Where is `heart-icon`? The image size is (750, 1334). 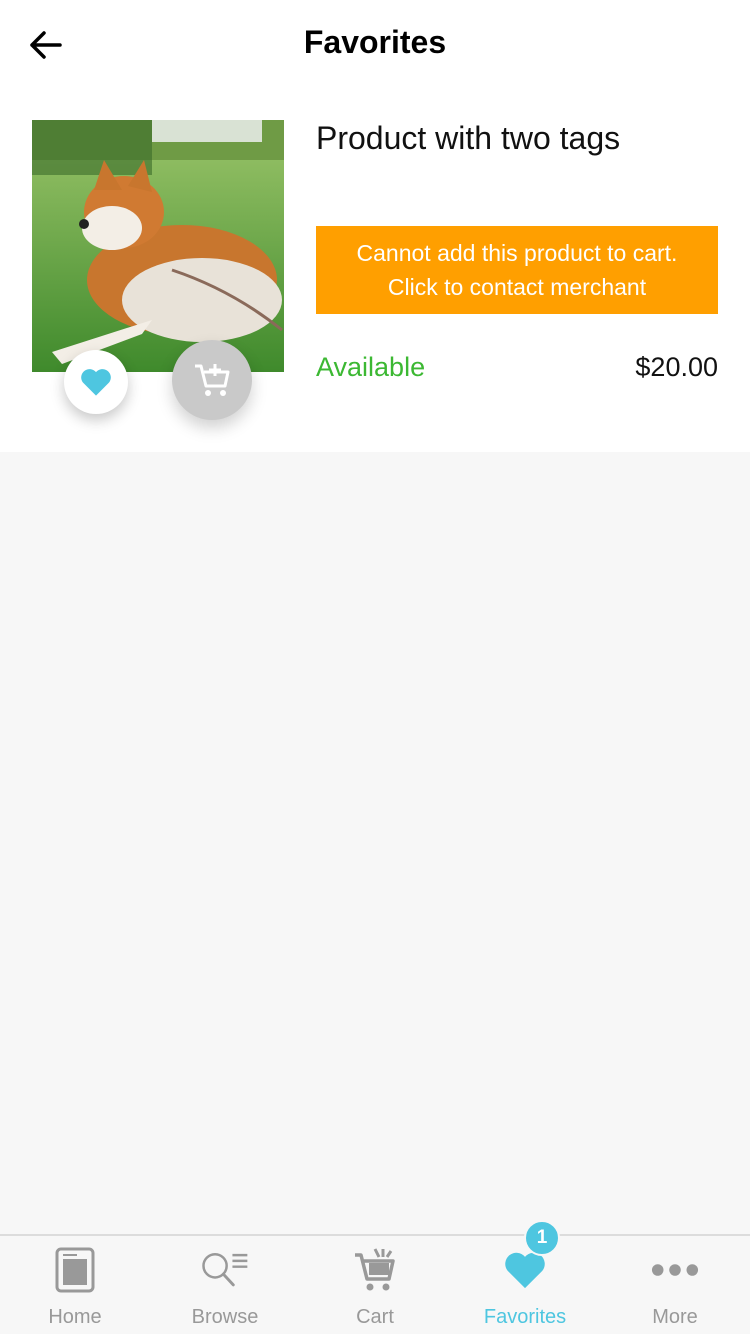
heart-icon is located at coordinates (96, 382).